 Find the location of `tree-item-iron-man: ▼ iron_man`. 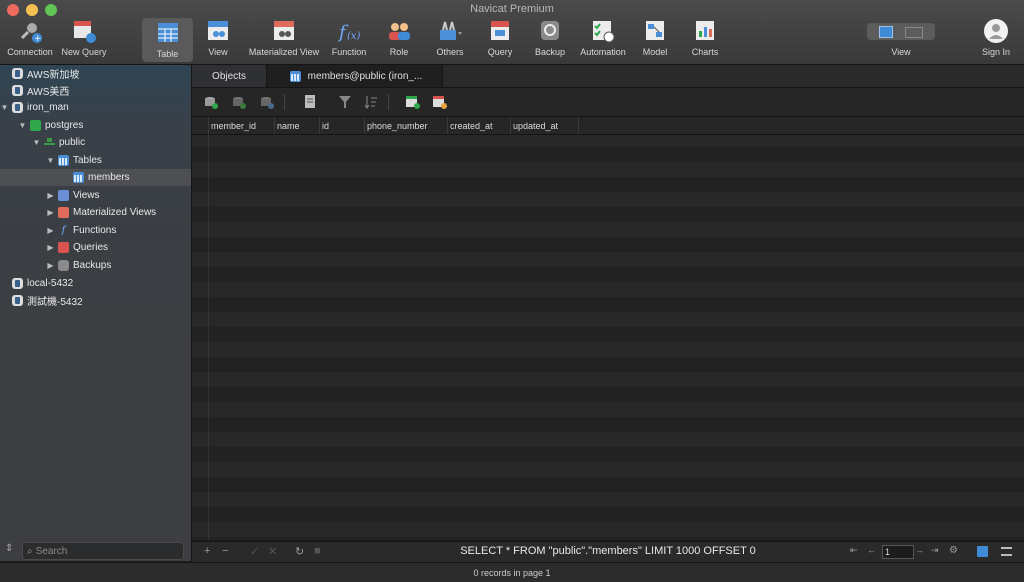

tree-item-iron-man: ▼ iron_man is located at coordinates (95, 107).